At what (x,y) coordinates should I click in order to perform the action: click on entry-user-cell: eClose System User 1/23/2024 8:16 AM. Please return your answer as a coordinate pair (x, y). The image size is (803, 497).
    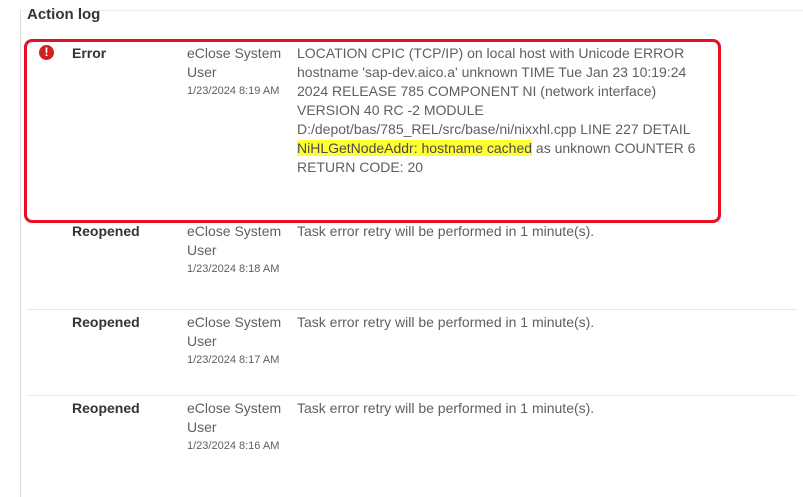
    Looking at the image, I should click on (242, 440).